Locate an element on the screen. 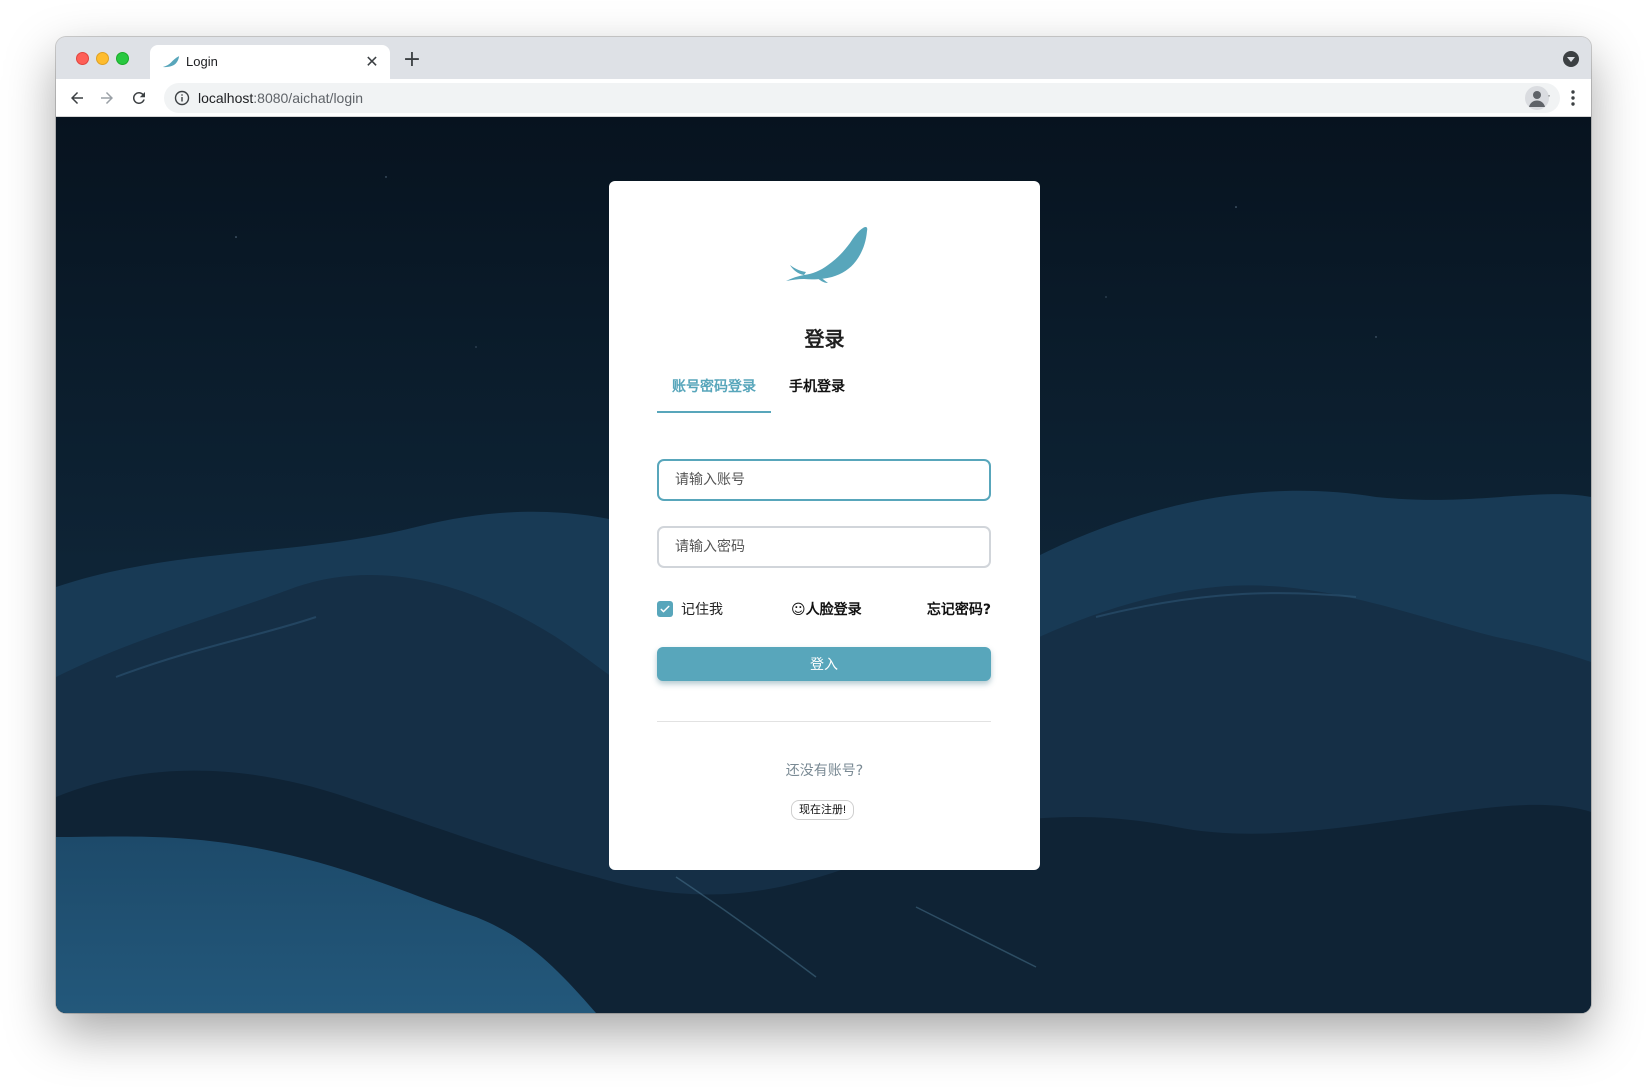  forward-arrow-icon is located at coordinates (107, 98).